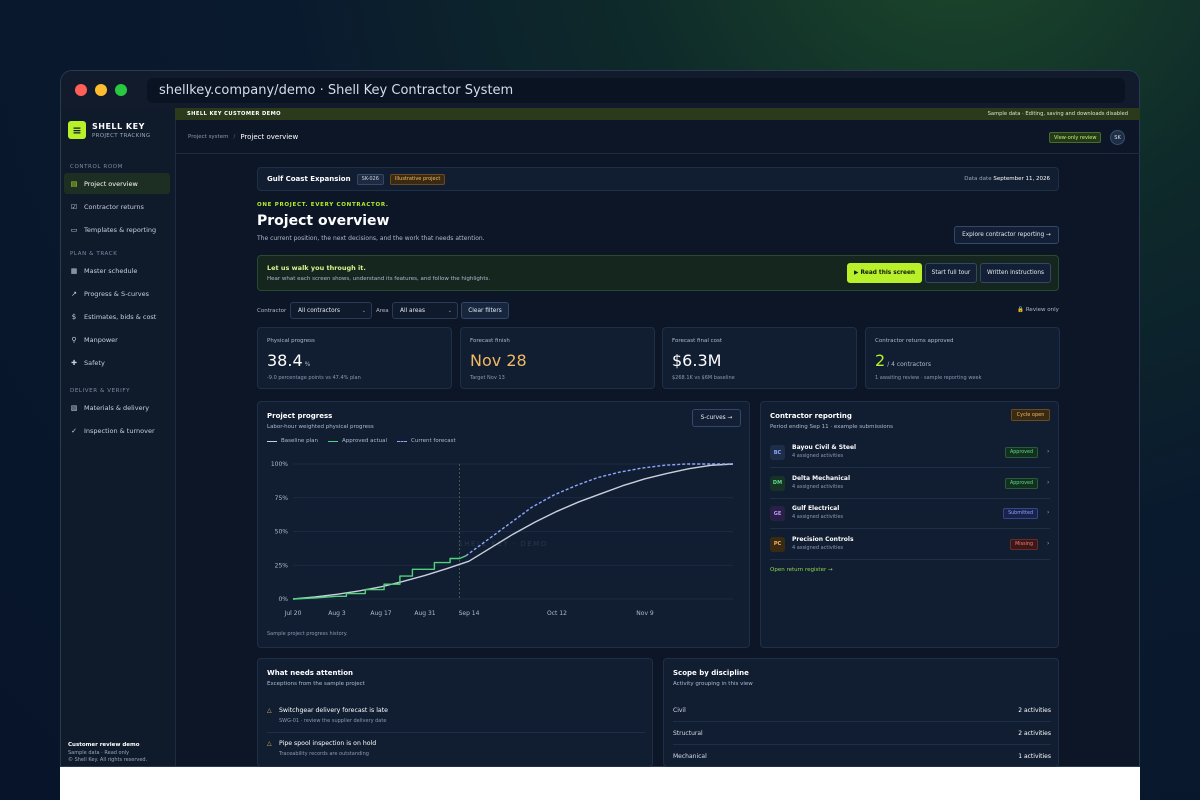 This screenshot has width=1200, height=800. What do you see at coordinates (1030, 415) in the screenshot?
I see `cycle-open-badge: Cycle open` at bounding box center [1030, 415].